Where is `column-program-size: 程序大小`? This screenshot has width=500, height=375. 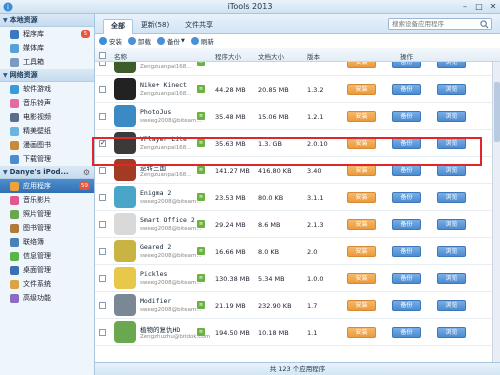
column-program-size: 程序大小 is located at coordinates (228, 56).